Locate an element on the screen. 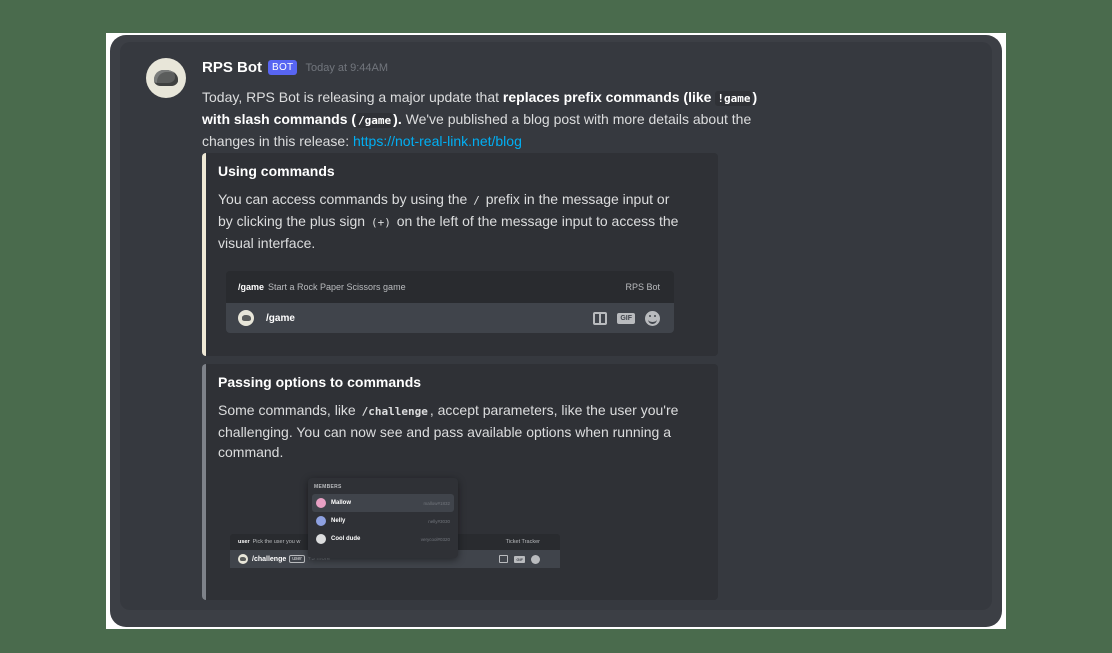 The width and height of the screenshot is (1112, 653). embed-title: Passing options to commands is located at coordinates (320, 382).